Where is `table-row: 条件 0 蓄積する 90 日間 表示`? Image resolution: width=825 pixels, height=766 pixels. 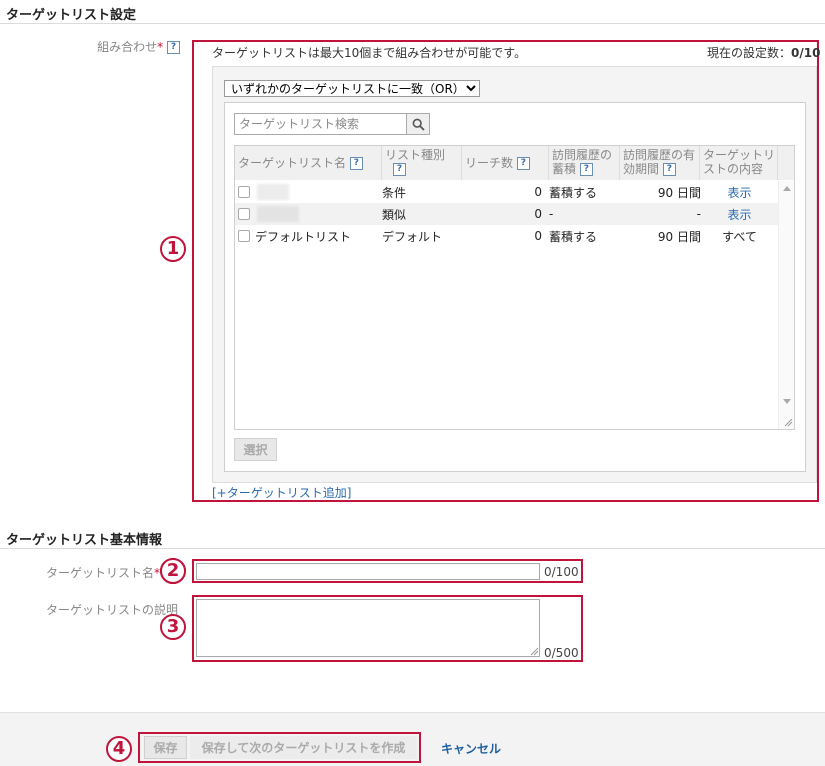 table-row: 条件 0 蓄積する 90 日間 表示 is located at coordinates (506, 192).